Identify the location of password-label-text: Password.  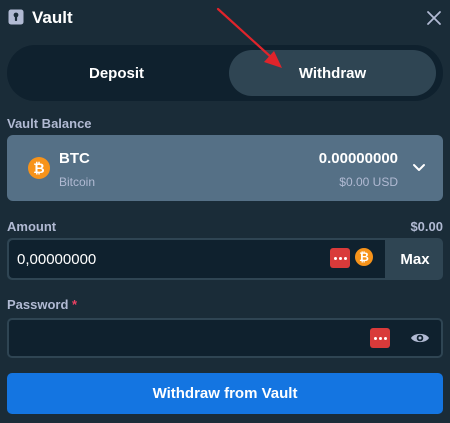
(38, 304).